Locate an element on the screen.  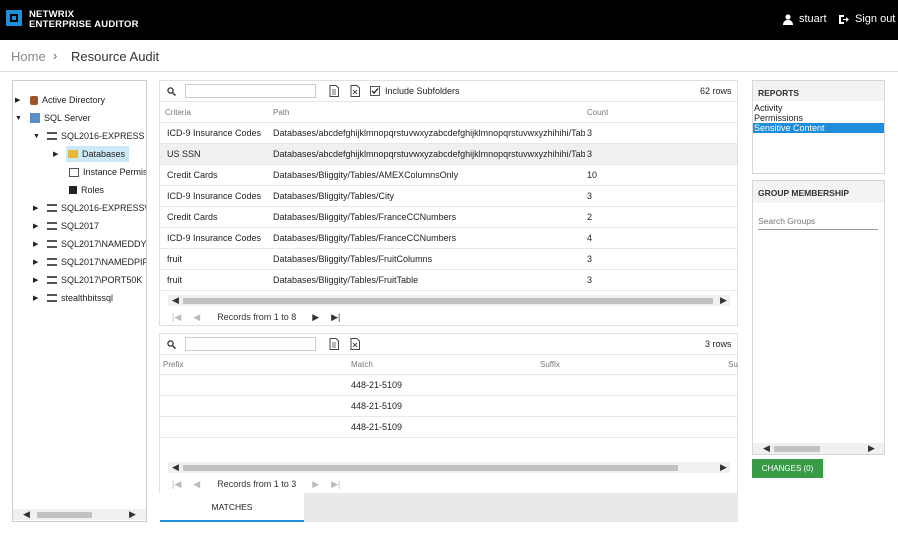
column-header-suffix: Suffix is located at coordinates (550, 364).